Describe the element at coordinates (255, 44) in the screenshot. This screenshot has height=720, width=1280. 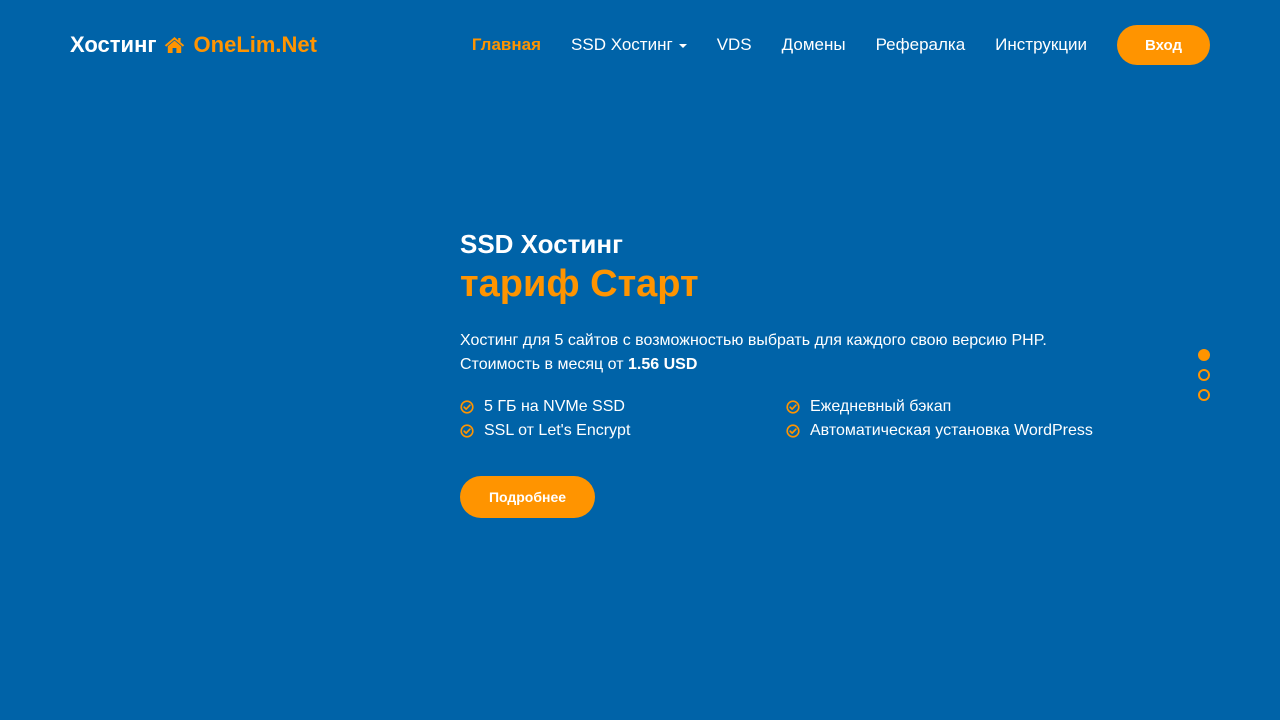
I see `logo-brand: OneLim.Net` at that location.